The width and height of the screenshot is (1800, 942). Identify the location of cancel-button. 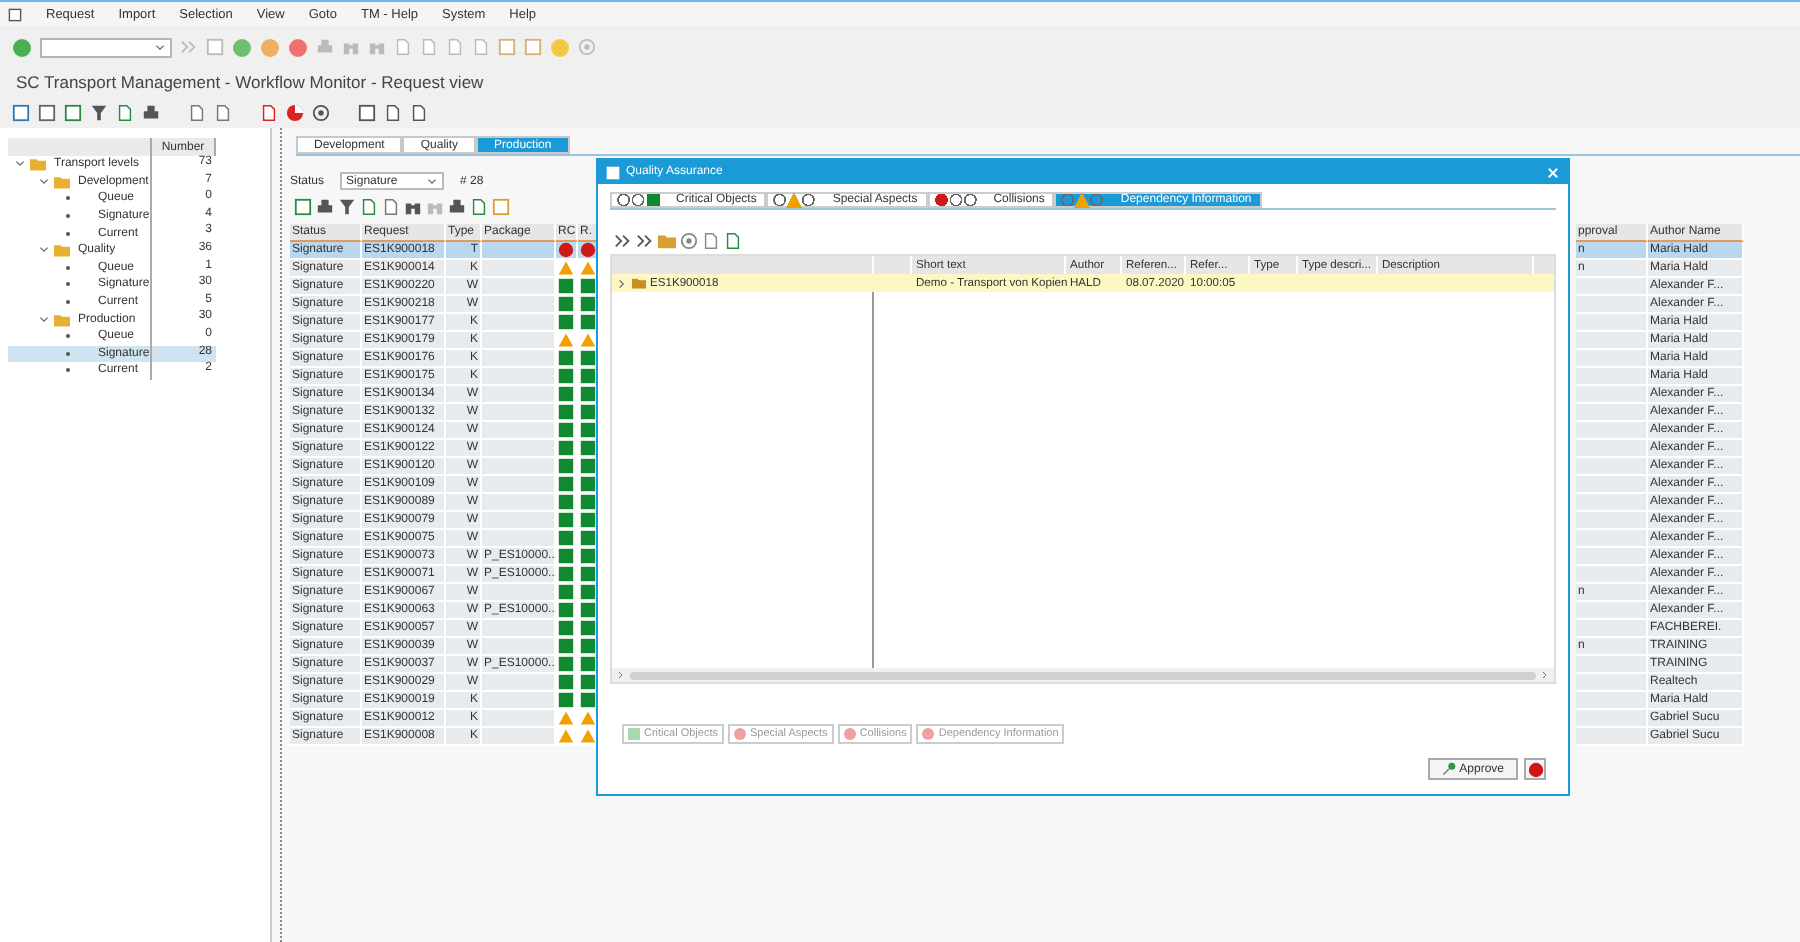
(1535, 769).